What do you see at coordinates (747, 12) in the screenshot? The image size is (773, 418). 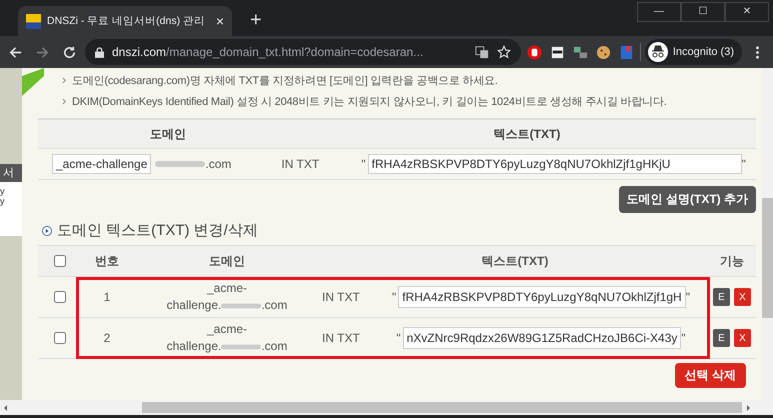 I see `window-control-button: ✕` at bounding box center [747, 12].